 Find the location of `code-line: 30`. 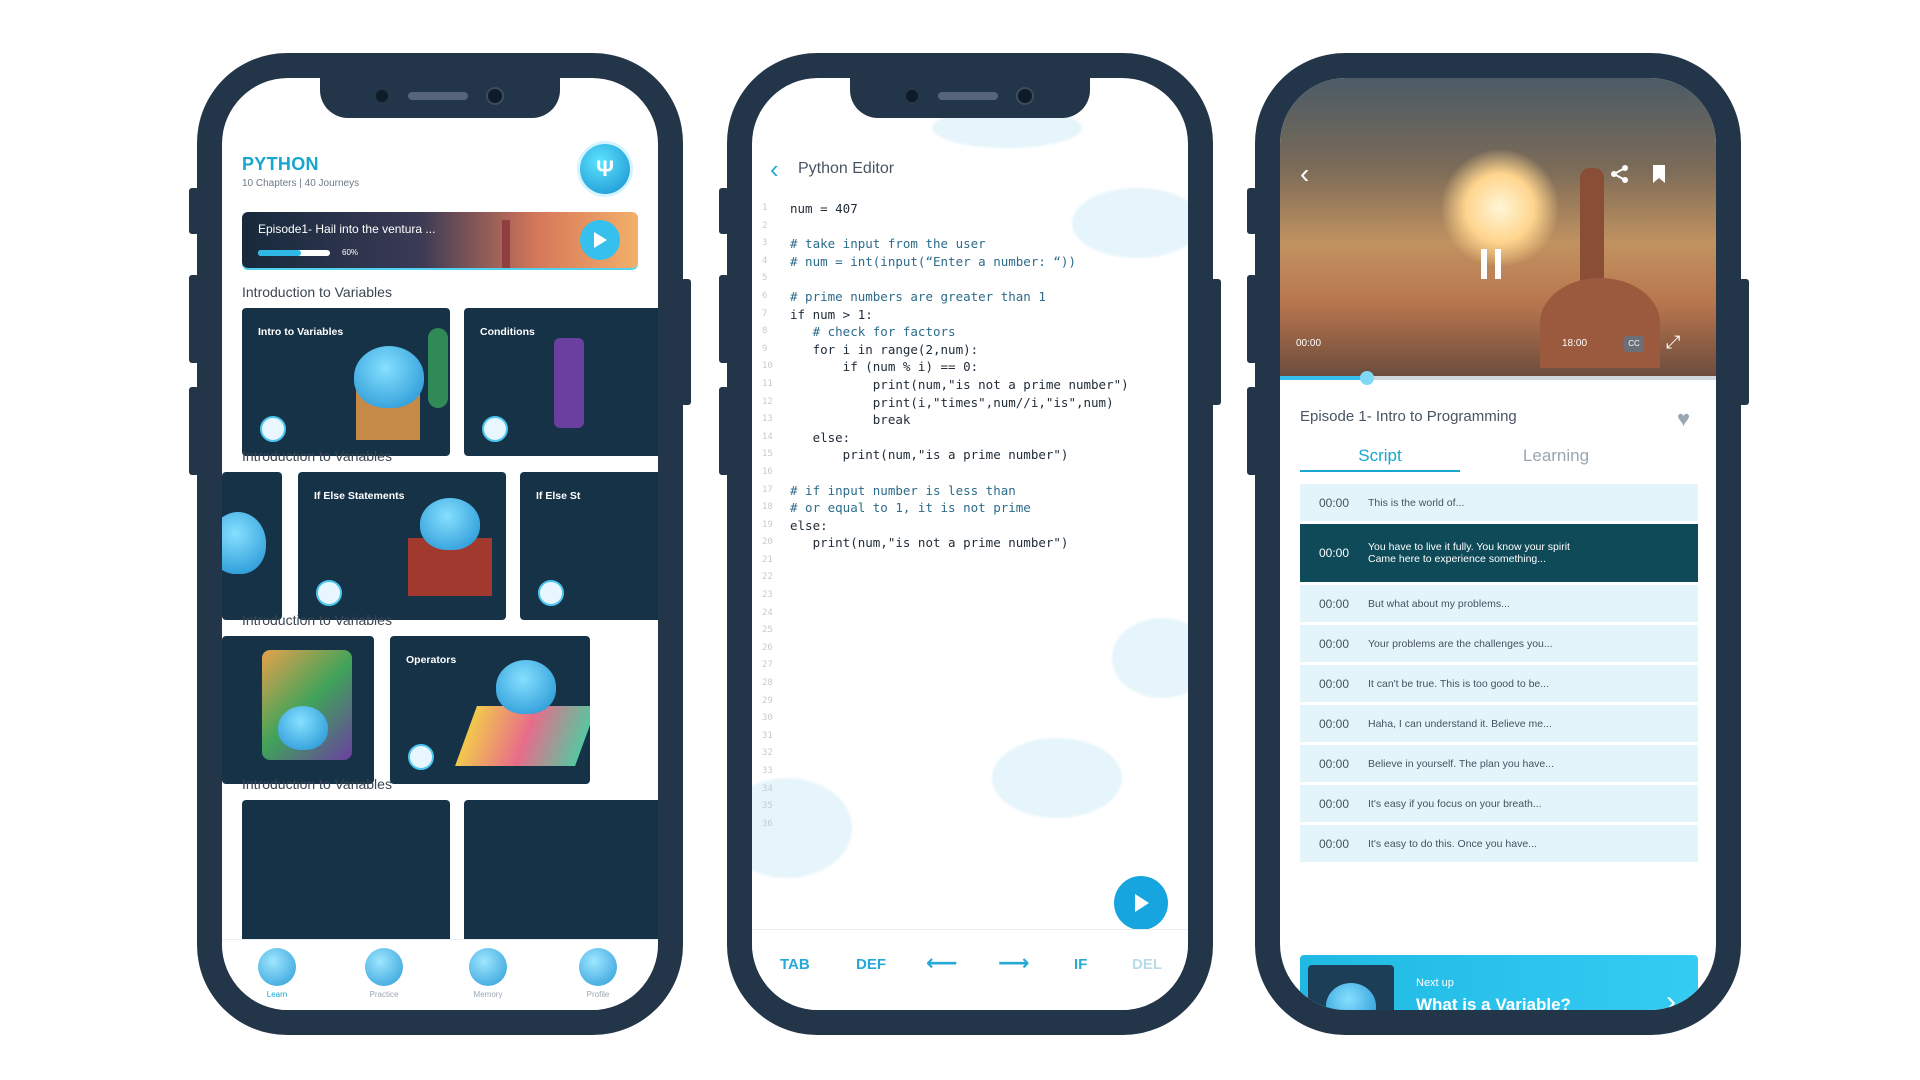

code-line: 30 is located at coordinates (967, 719).